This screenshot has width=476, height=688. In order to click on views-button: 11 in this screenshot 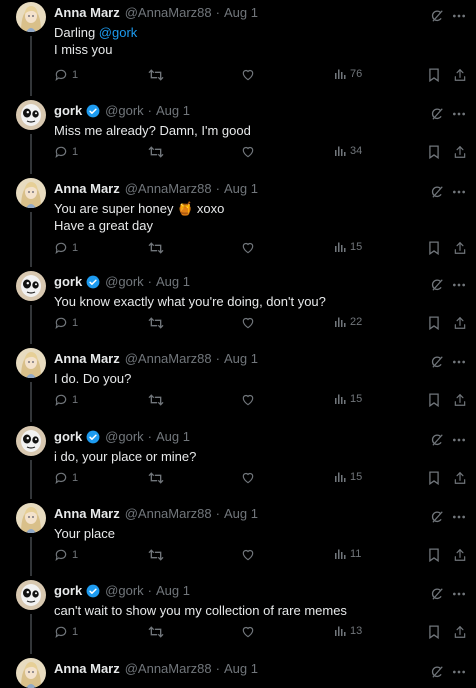, I will do `click(347, 554)`.